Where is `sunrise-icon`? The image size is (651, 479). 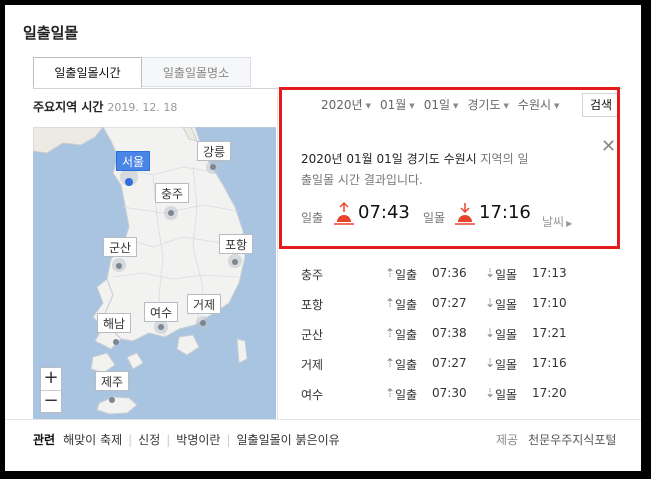 sunrise-icon is located at coordinates (344, 213).